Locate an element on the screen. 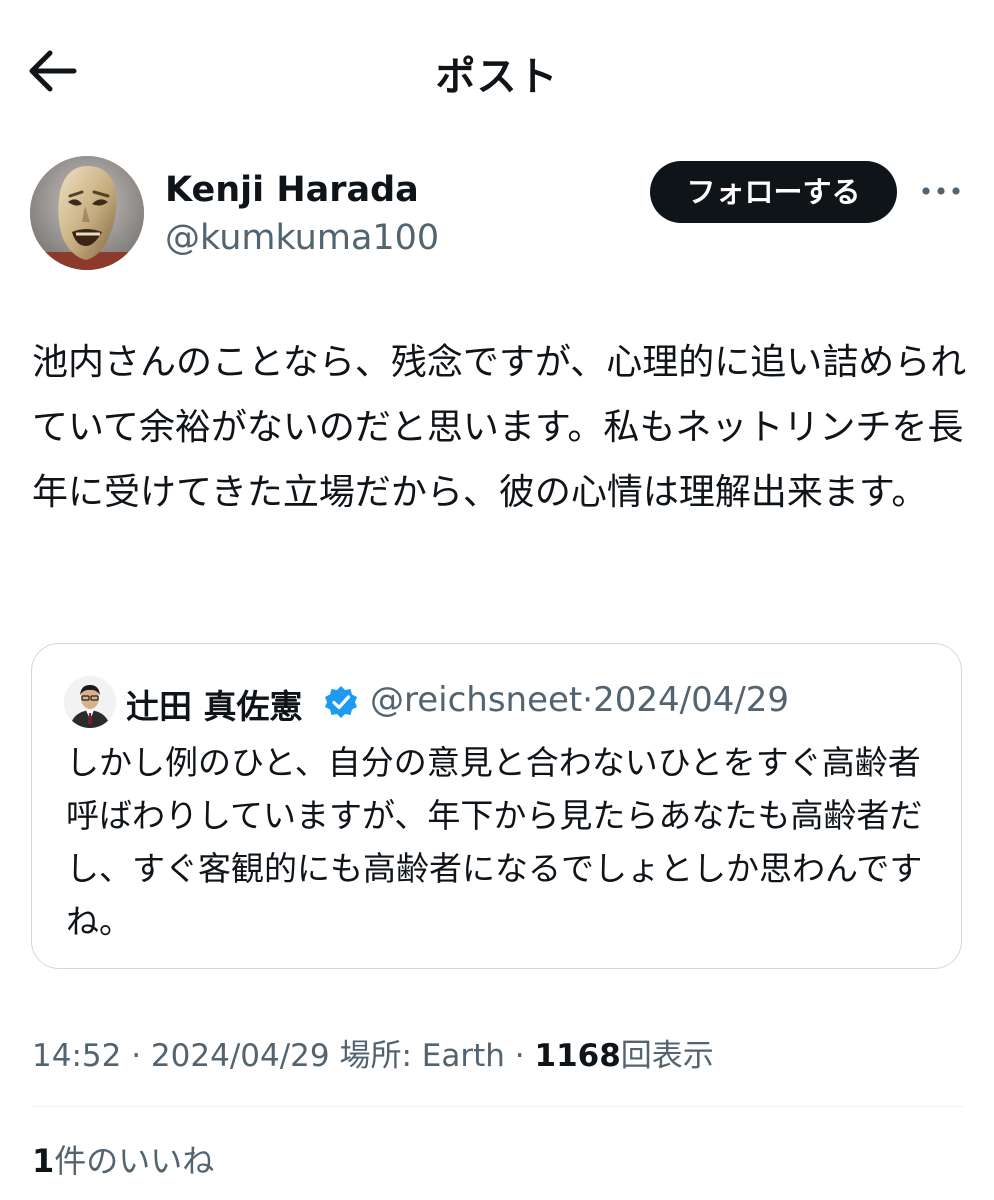 Image resolution: width=994 pixels, height=1200 pixels. post-date: 2024/04/29 is located at coordinates (240, 1056).